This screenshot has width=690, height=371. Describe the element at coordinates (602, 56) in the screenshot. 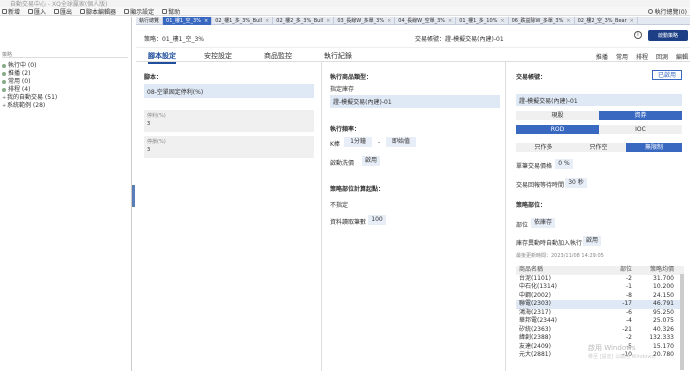

I see `push-button: 推播` at that location.